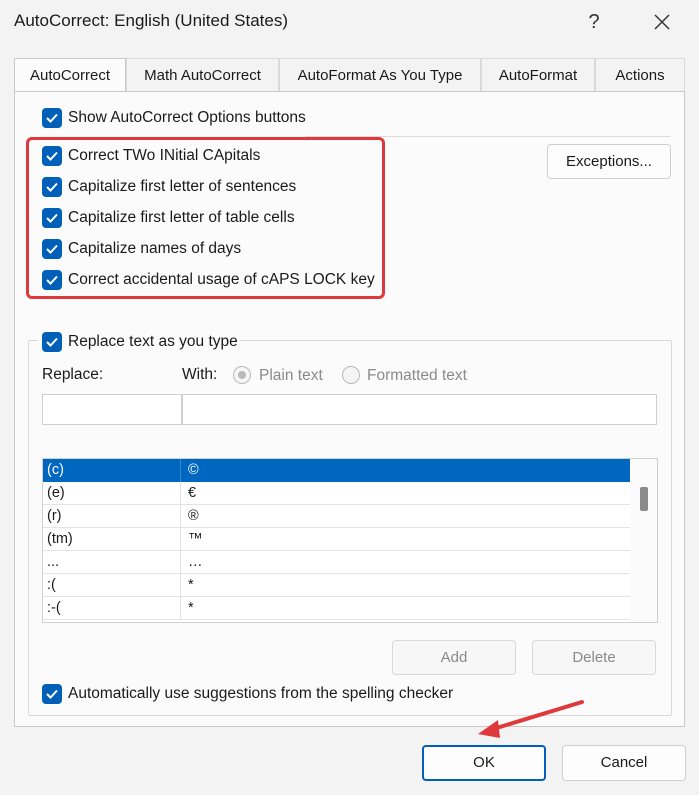  Describe the element at coordinates (151, 20) in the screenshot. I see `window-title: AutoCorrect: English (United States)` at that location.